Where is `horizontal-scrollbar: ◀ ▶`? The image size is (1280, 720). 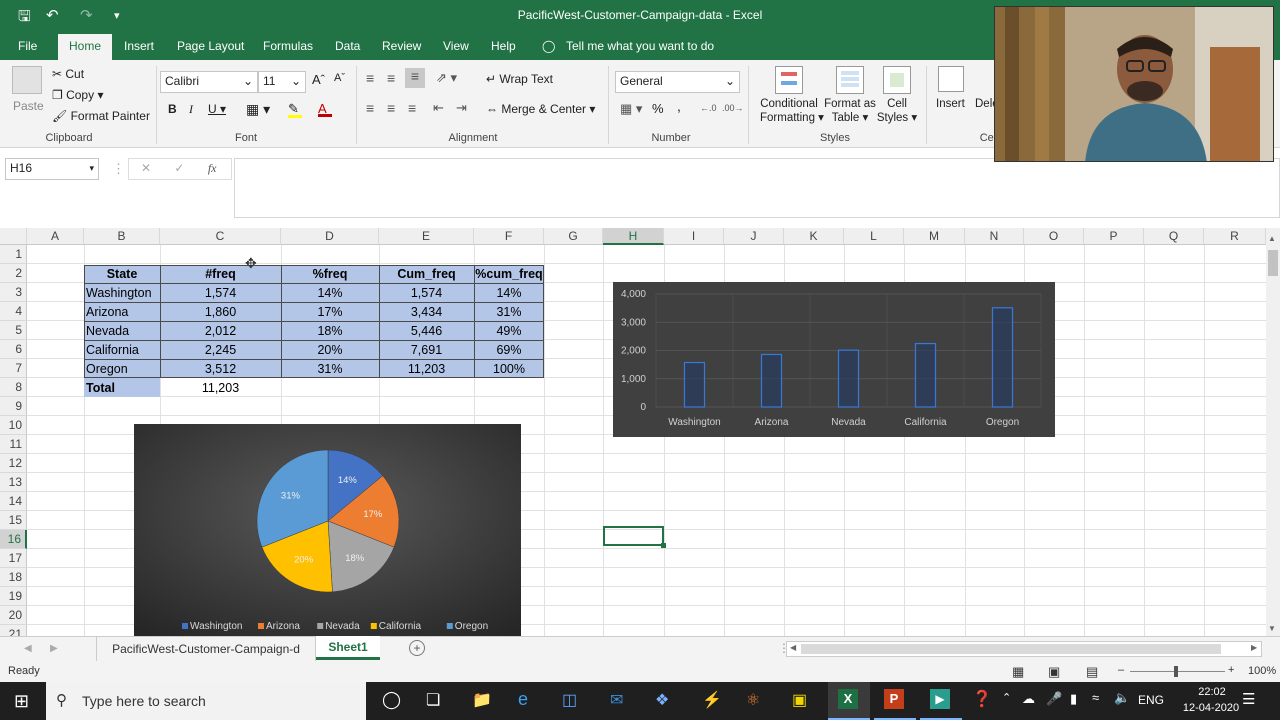
horizontal-scrollbar: ◀ ▶ is located at coordinates (1024, 649).